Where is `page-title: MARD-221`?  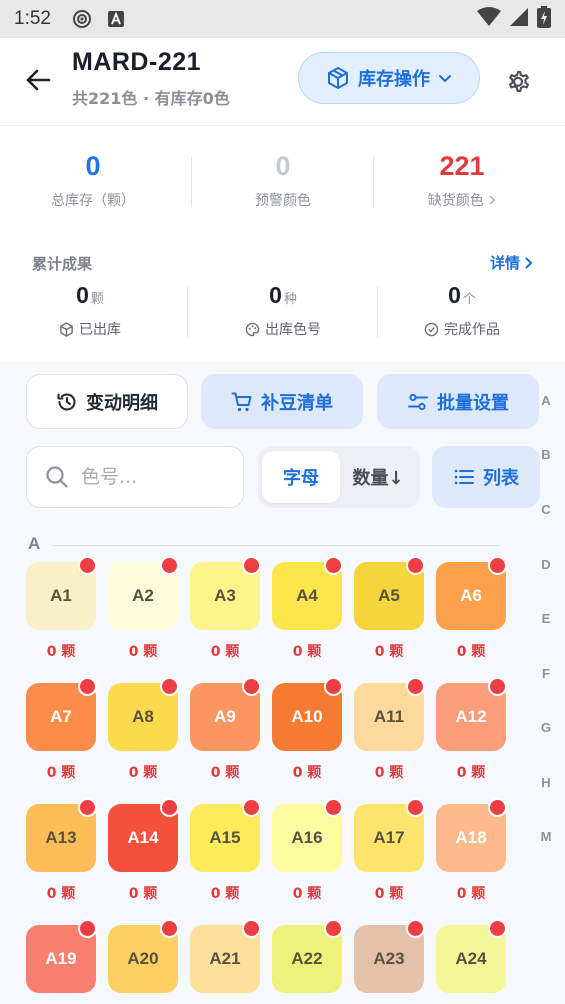
page-title: MARD-221 is located at coordinates (137, 62).